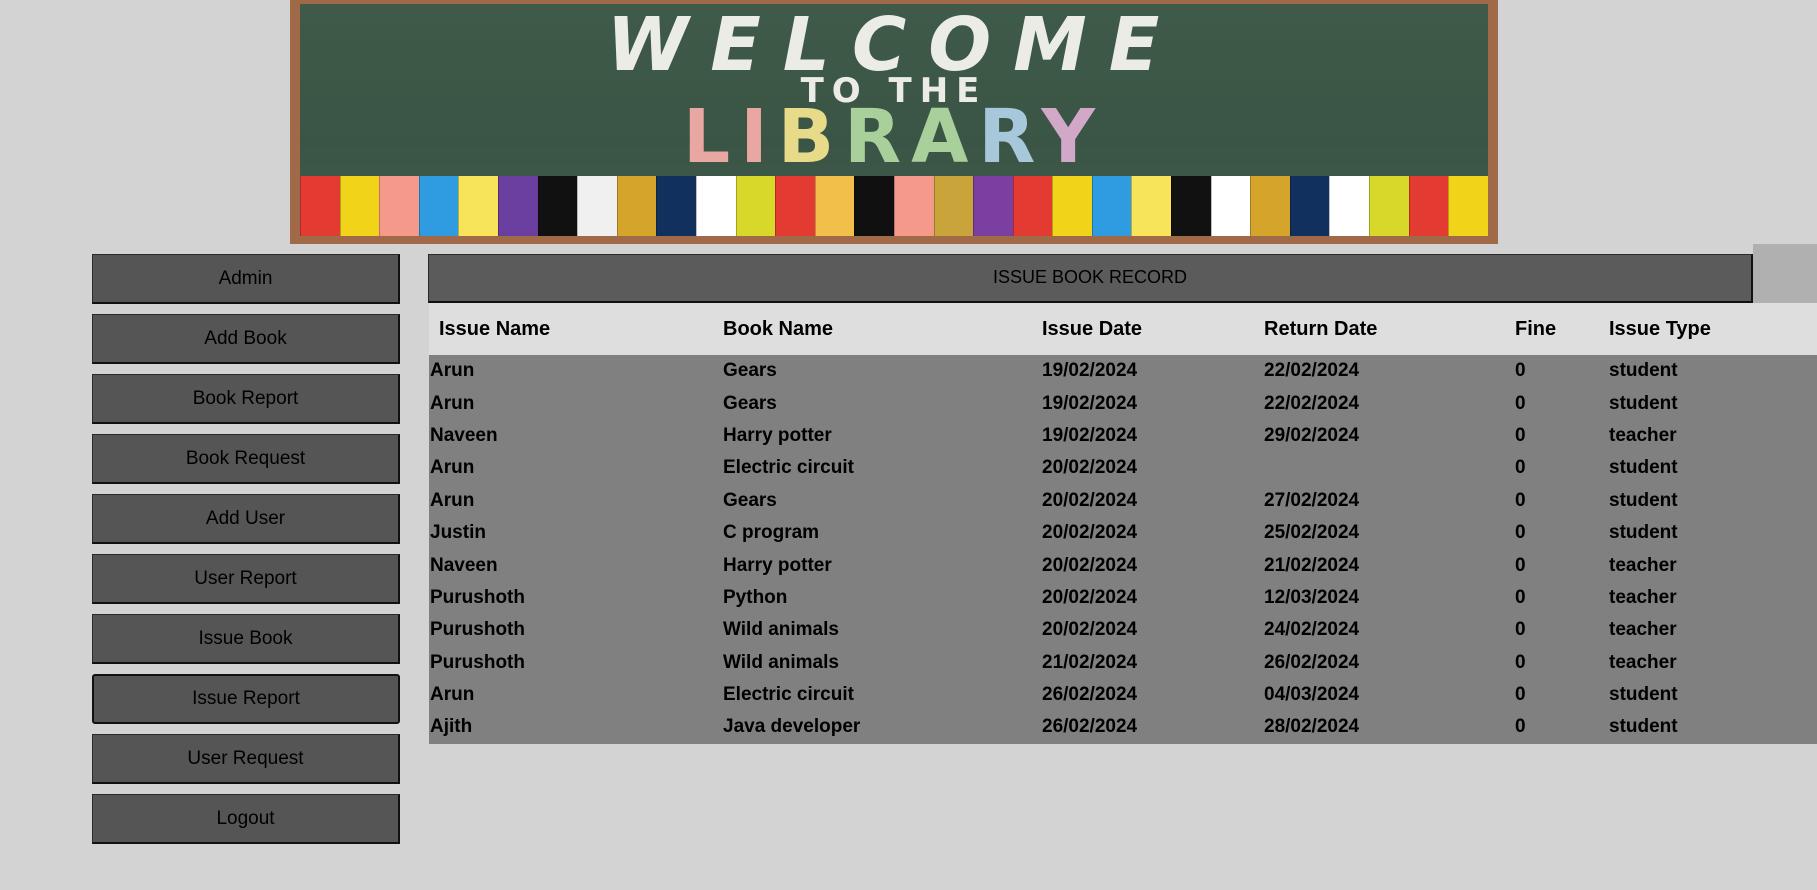 This screenshot has height=890, width=1817. What do you see at coordinates (792, 727) in the screenshot?
I see `table-cell: Java developer` at bounding box center [792, 727].